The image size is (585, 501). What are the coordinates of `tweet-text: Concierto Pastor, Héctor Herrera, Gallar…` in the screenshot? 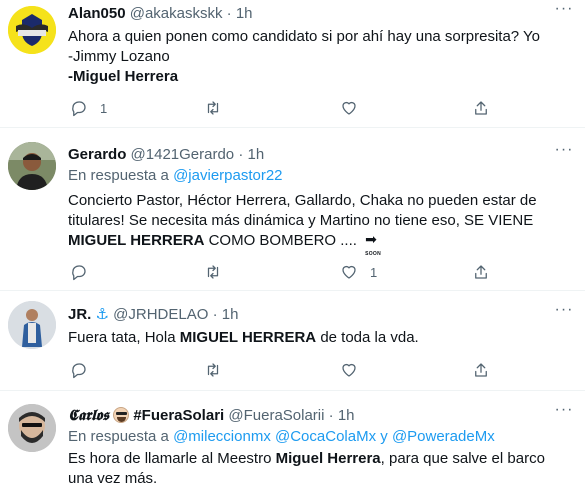 It's located at (316, 224).